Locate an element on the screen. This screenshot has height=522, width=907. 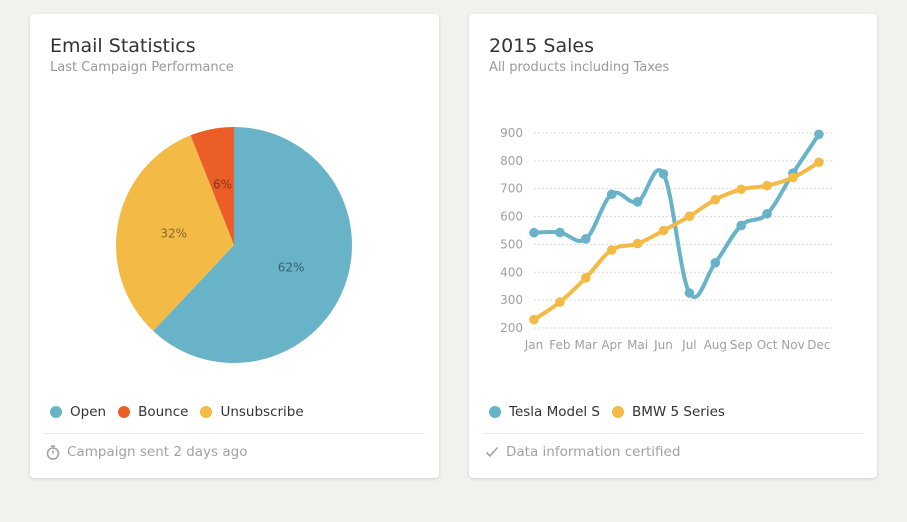
legend-item-open: Open is located at coordinates (78, 412).